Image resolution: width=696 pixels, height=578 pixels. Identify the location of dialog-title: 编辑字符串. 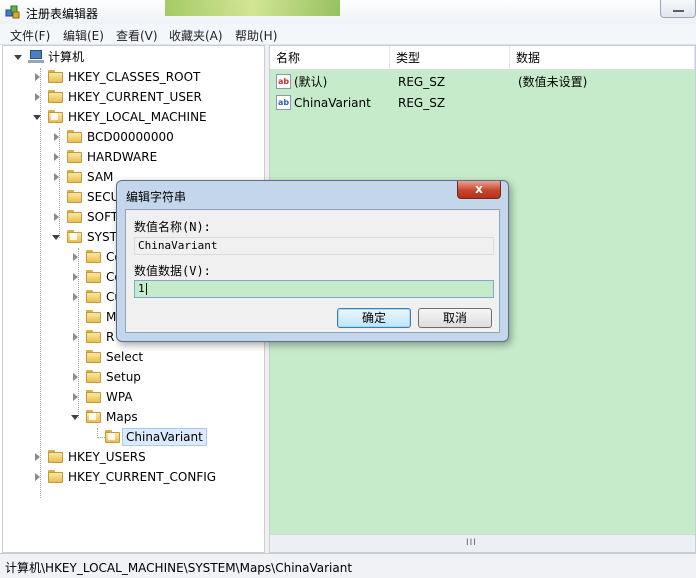
(156, 197).